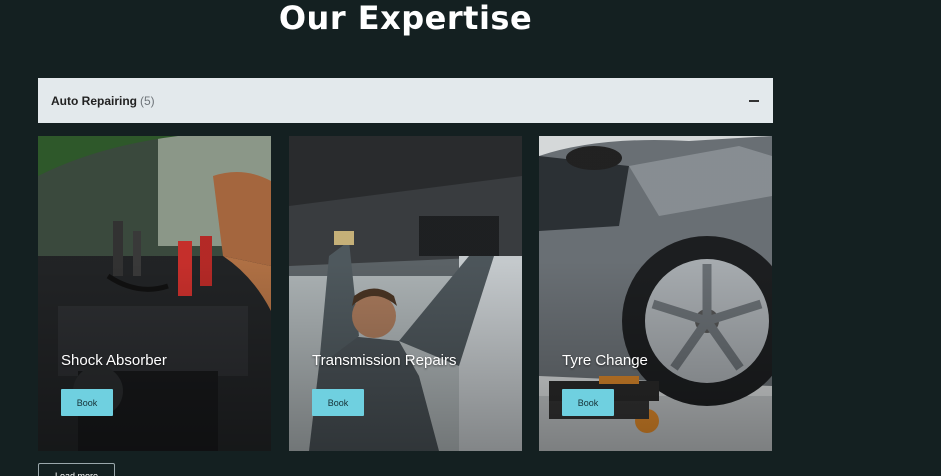 The height and width of the screenshot is (476, 941). Describe the element at coordinates (384, 360) in the screenshot. I see `card-title: Transmission Repairs` at that location.